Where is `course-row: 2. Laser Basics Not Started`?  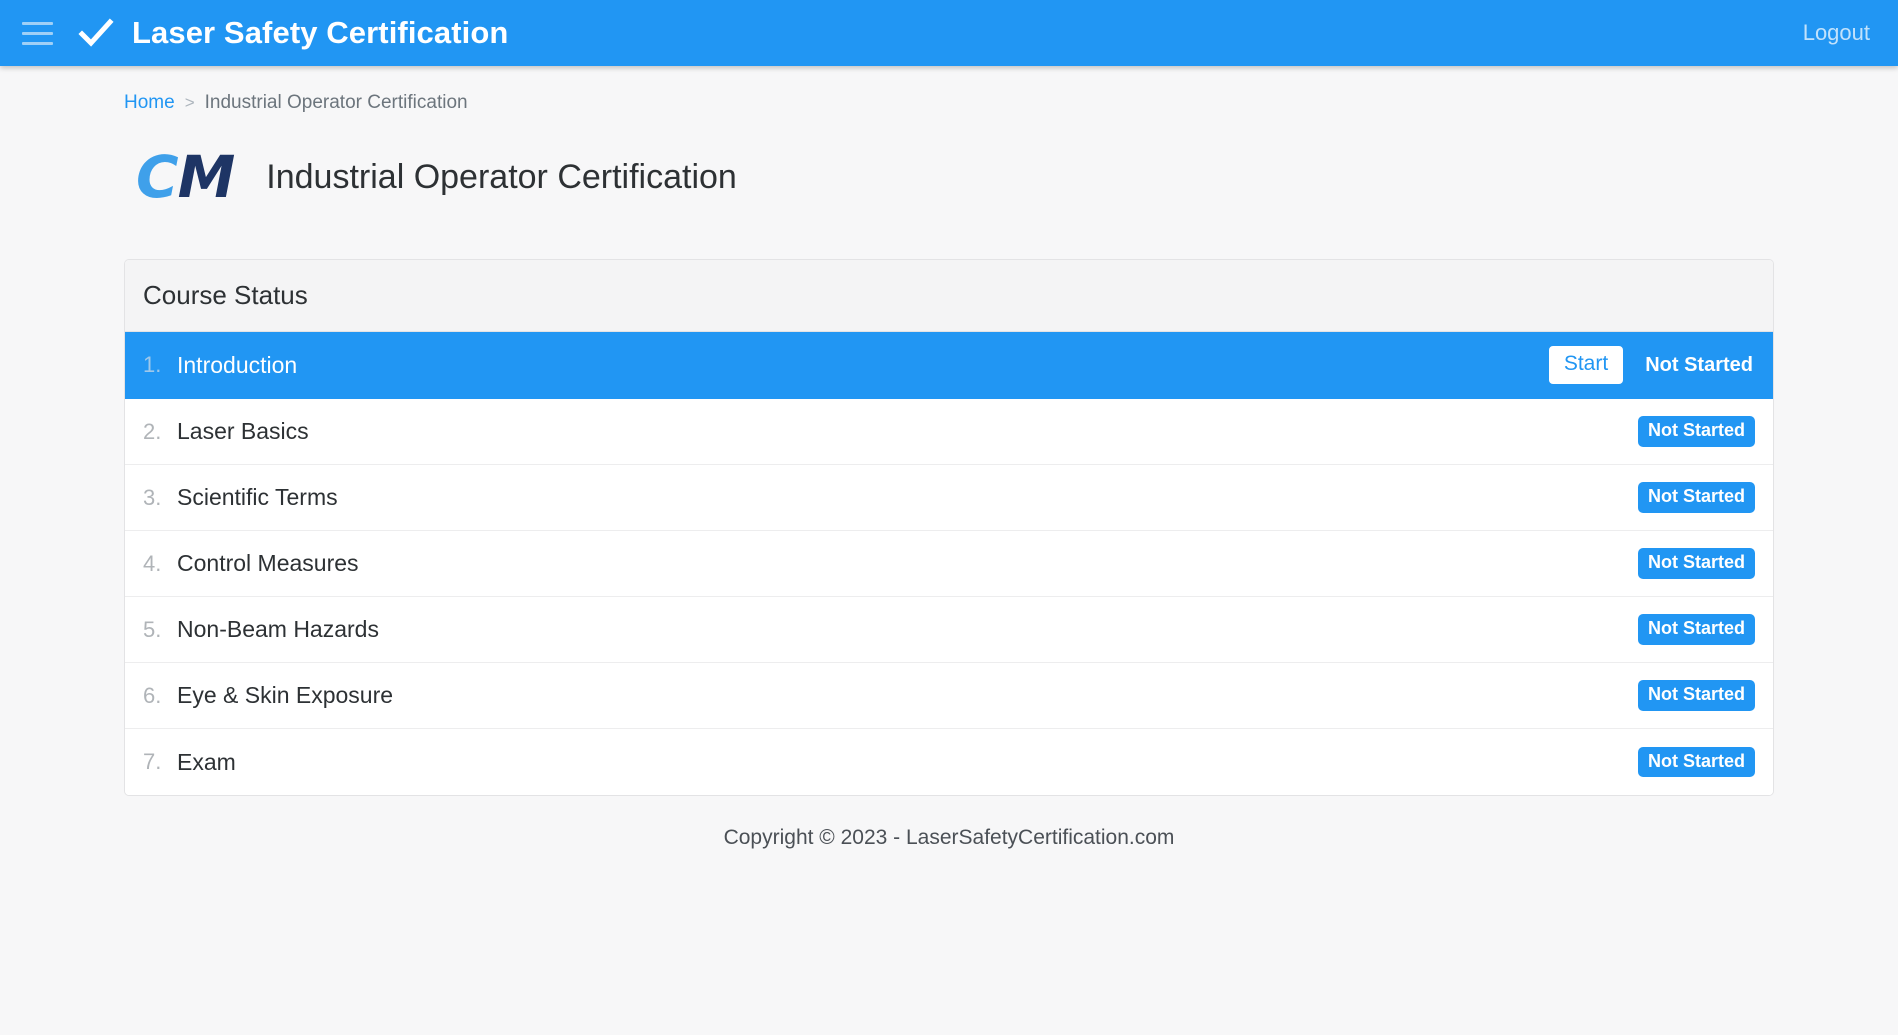 course-row: 2. Laser Basics Not Started is located at coordinates (949, 432).